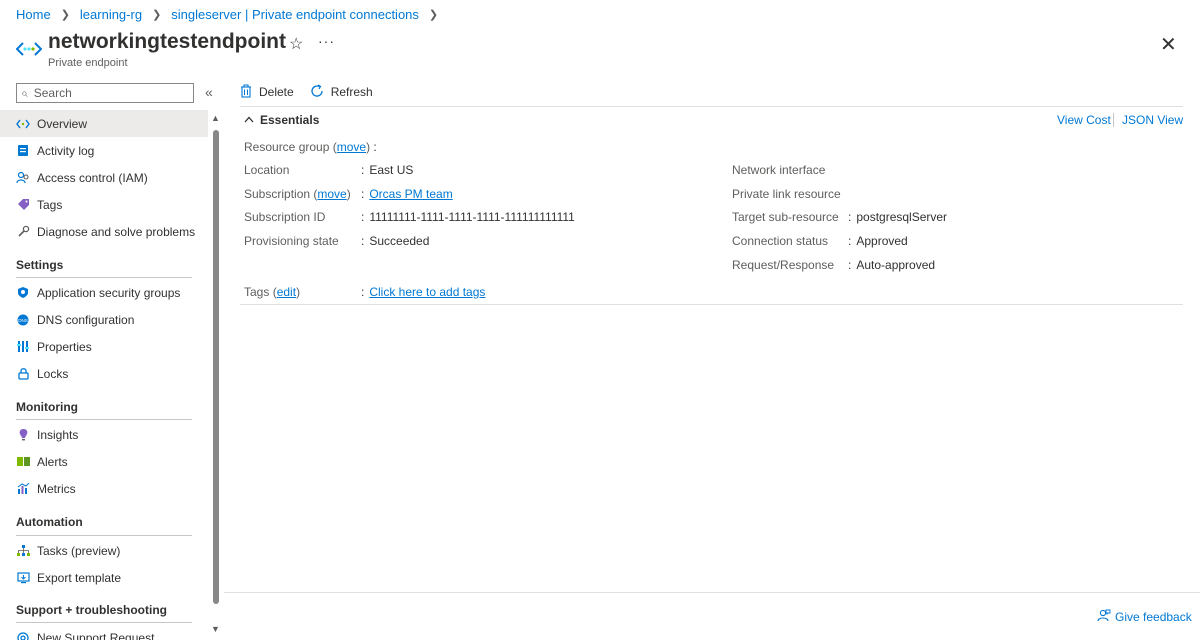 The width and height of the screenshot is (1200, 640). Describe the element at coordinates (23, 347) in the screenshot. I see `properties-icon` at that location.